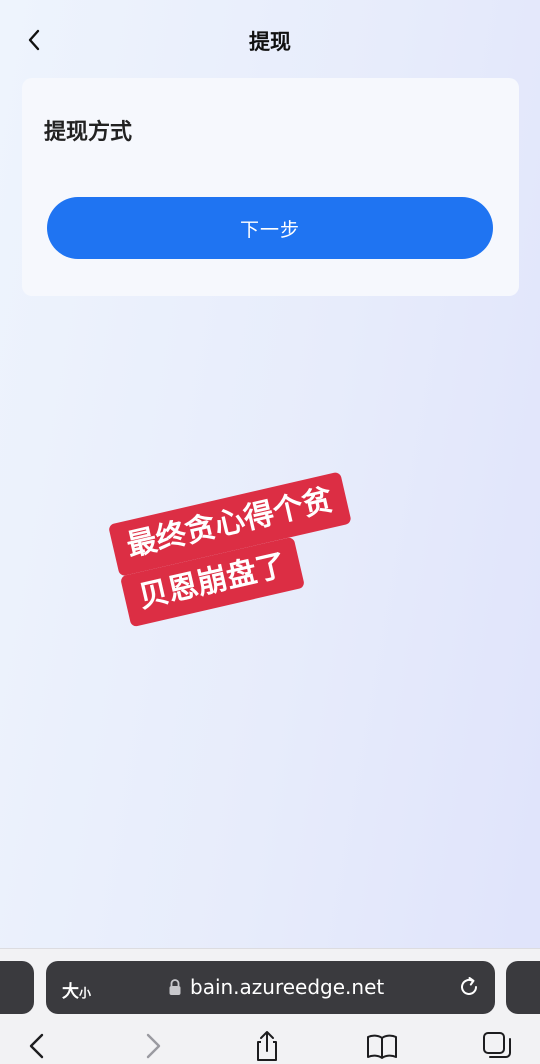 The image size is (540, 1064). I want to click on overlay-sticker: 最终贪心得个贫 贝恩崩盘了, so click(245, 547).